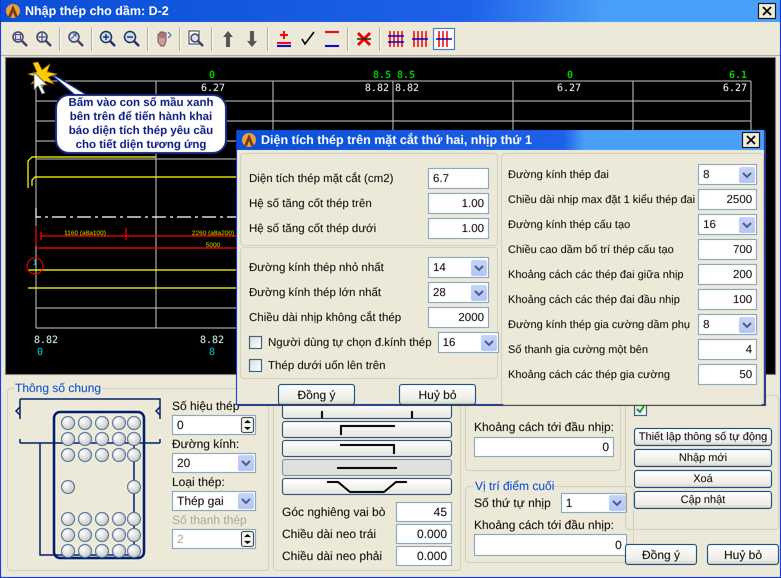  I want to click on field-label: Số thanh gia cường một bên, so click(578, 350).